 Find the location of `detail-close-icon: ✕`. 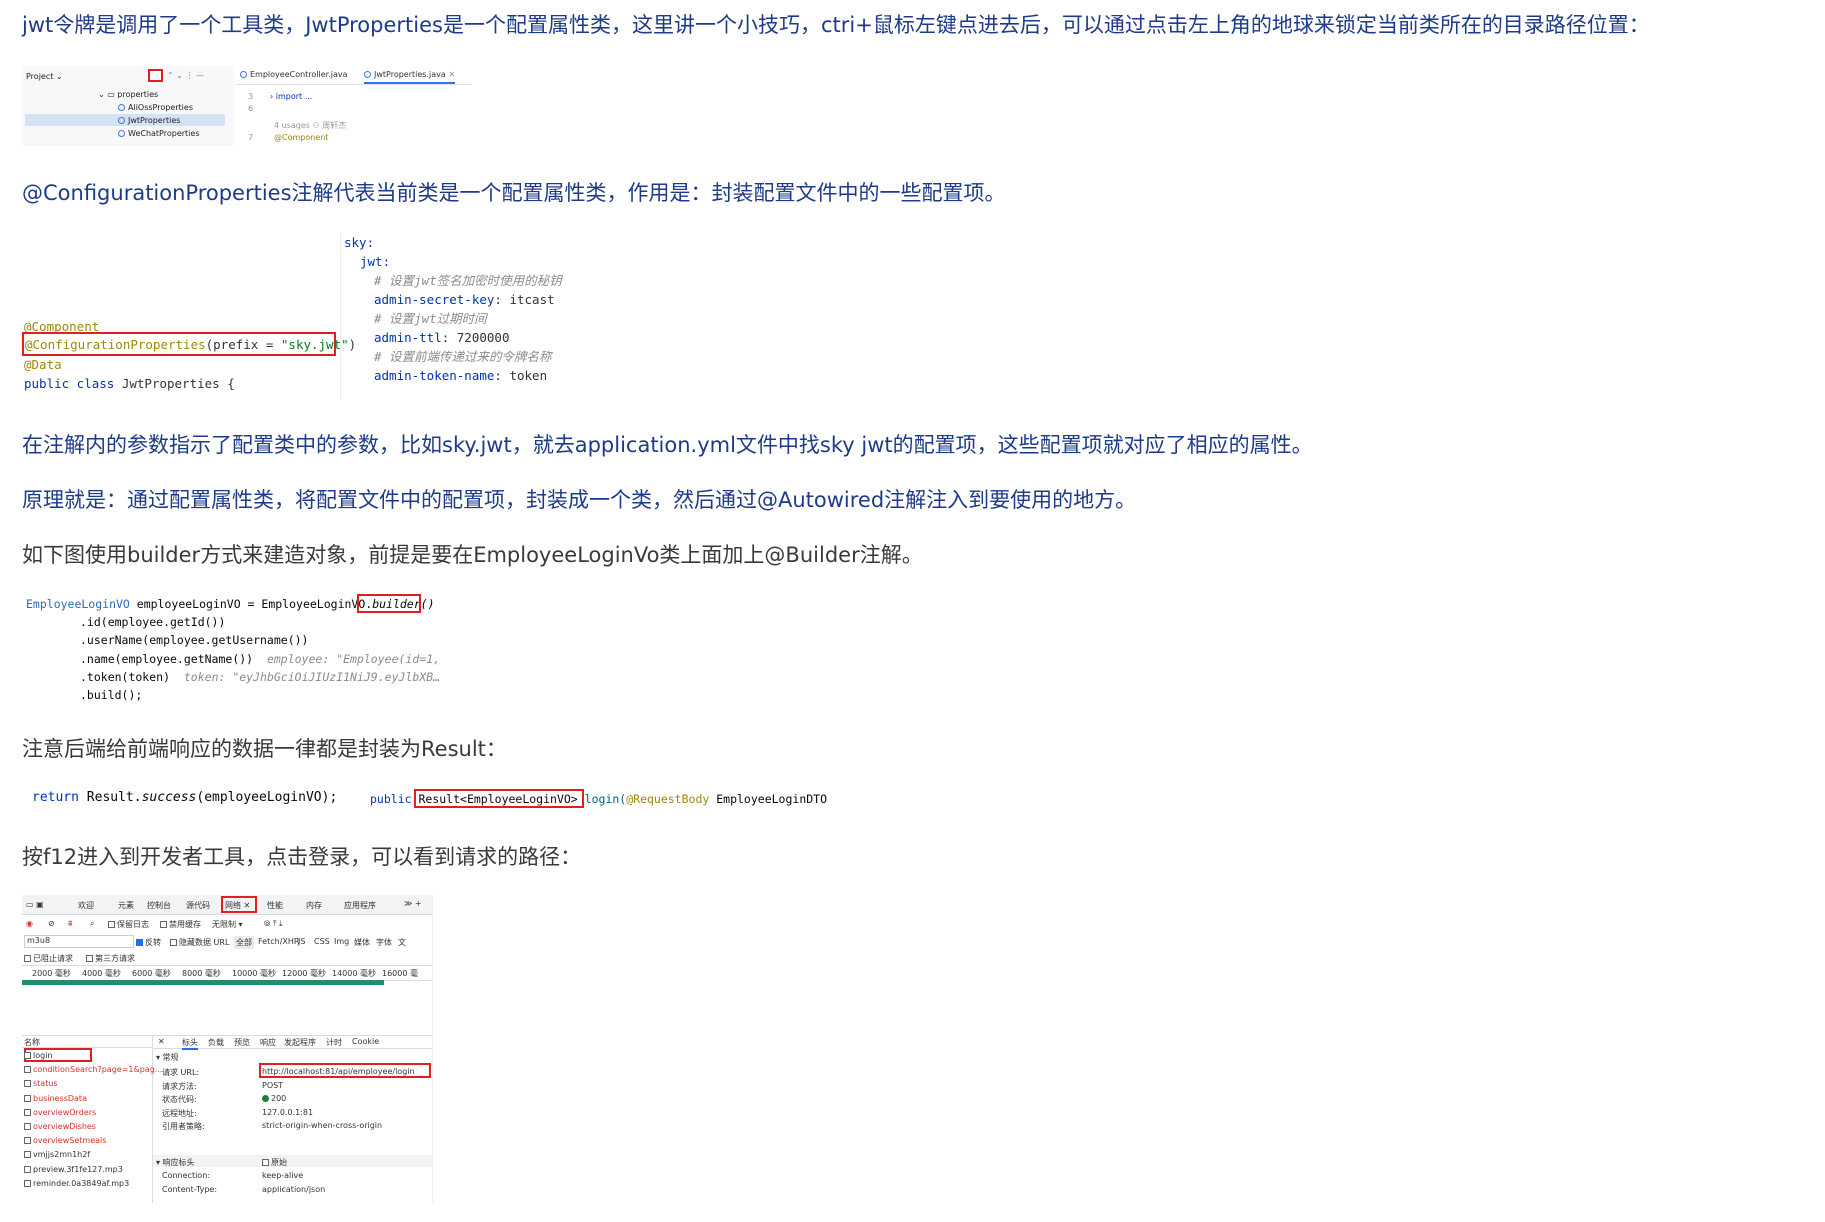

detail-close-icon: ✕ is located at coordinates (161, 1041).